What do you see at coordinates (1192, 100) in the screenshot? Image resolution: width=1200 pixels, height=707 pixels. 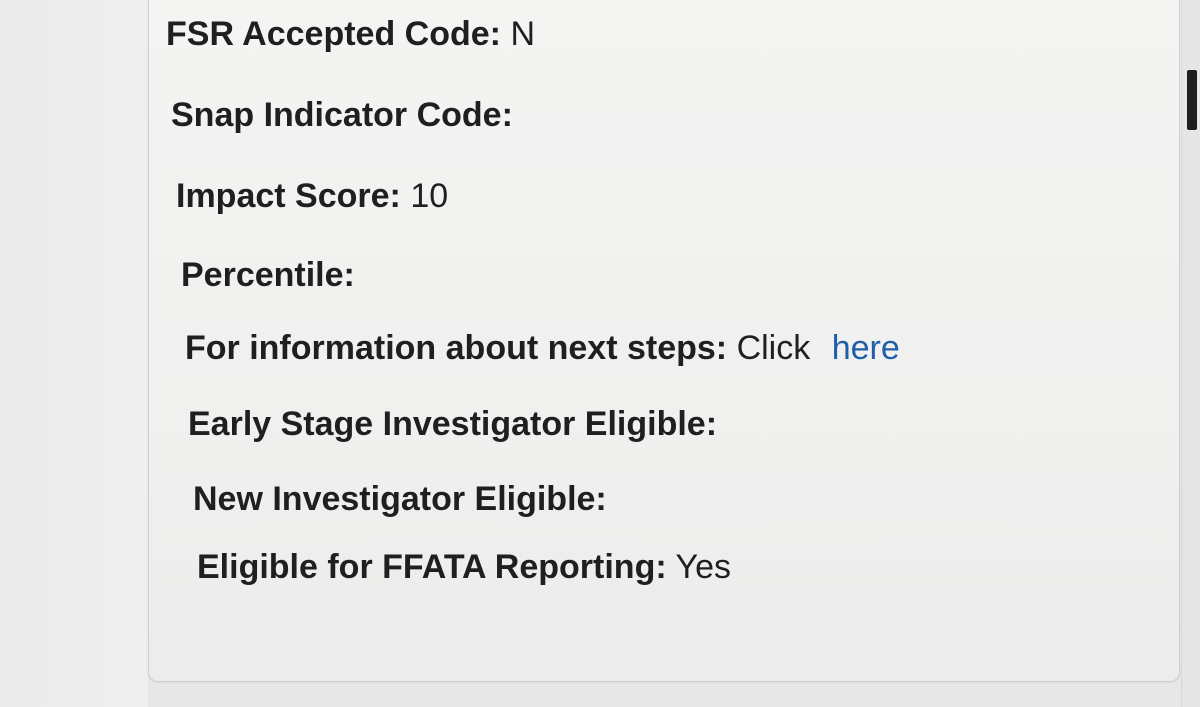 I see `scrollbar-thumb` at bounding box center [1192, 100].